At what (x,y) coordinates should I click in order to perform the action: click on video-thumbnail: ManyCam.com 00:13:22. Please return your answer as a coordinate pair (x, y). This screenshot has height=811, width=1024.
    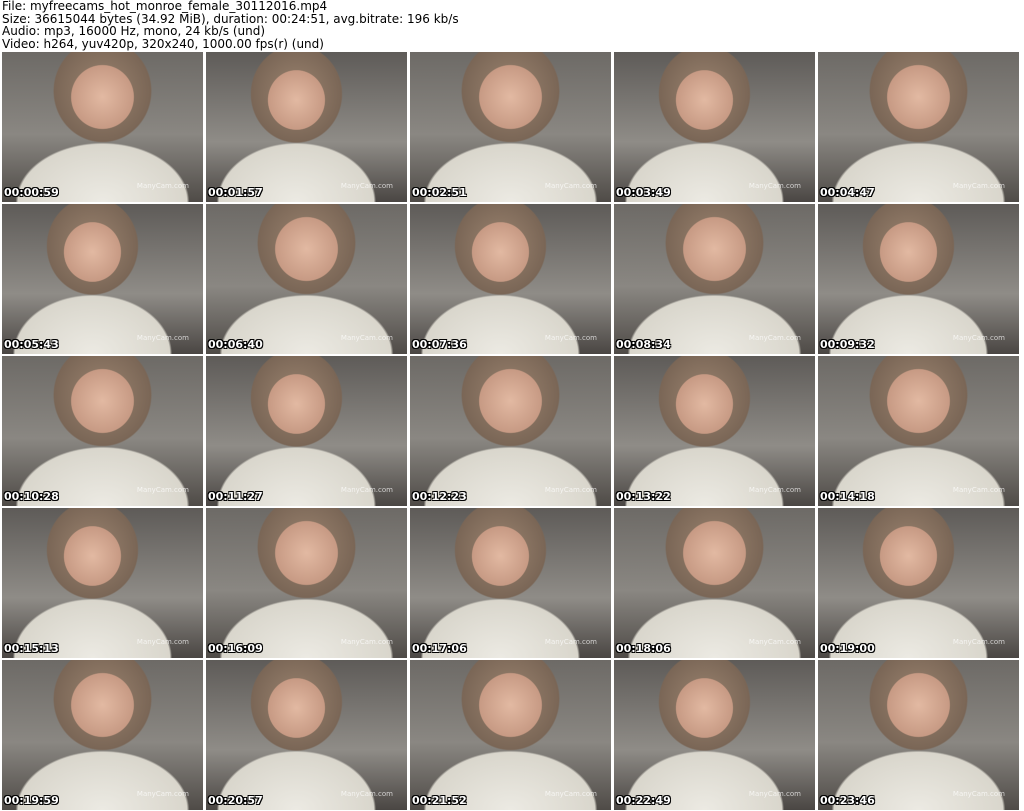
    Looking at the image, I should click on (714, 431).